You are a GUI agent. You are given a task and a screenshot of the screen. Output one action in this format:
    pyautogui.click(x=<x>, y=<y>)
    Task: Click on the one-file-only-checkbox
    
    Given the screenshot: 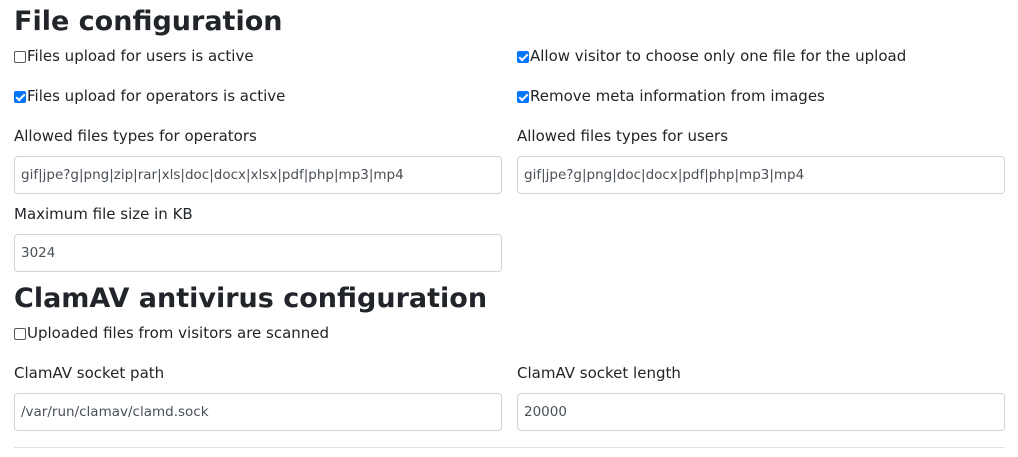 What is the action you would take?
    pyautogui.click(x=523, y=56)
    